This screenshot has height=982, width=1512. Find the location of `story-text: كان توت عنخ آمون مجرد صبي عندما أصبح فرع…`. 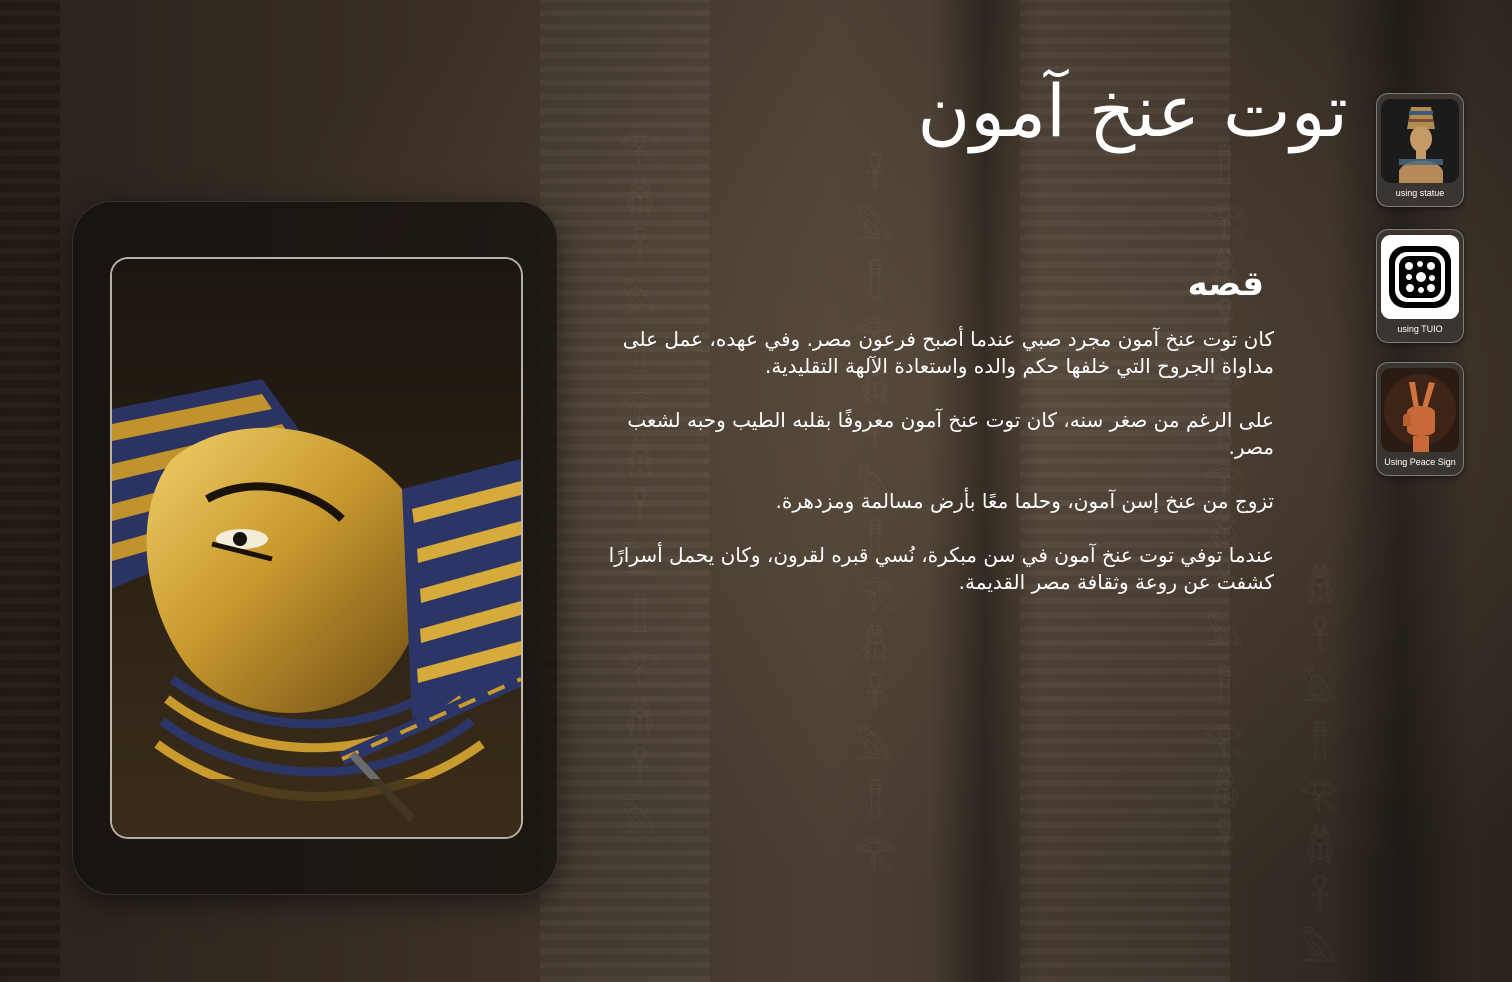

story-text: كان توت عنخ آمون مجرد صبي عندما أصبح فرع… is located at coordinates (937, 474).